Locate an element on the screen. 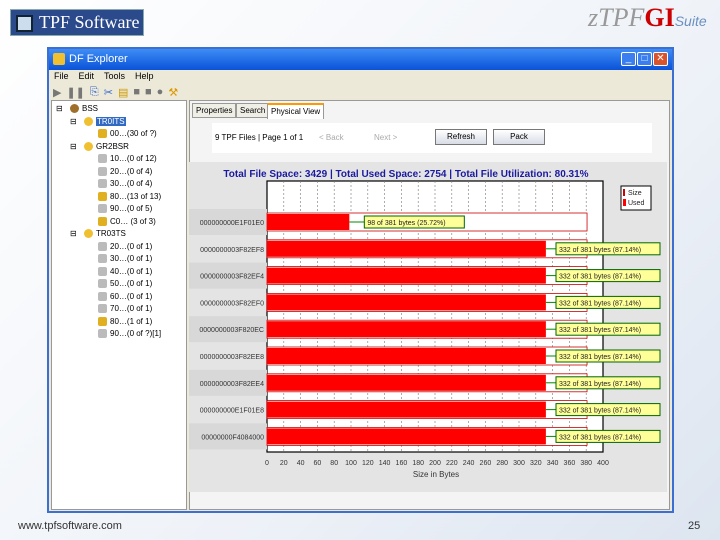 This screenshot has width=720, height=540. tree-item-label: TR0ITS is located at coordinates (111, 121).